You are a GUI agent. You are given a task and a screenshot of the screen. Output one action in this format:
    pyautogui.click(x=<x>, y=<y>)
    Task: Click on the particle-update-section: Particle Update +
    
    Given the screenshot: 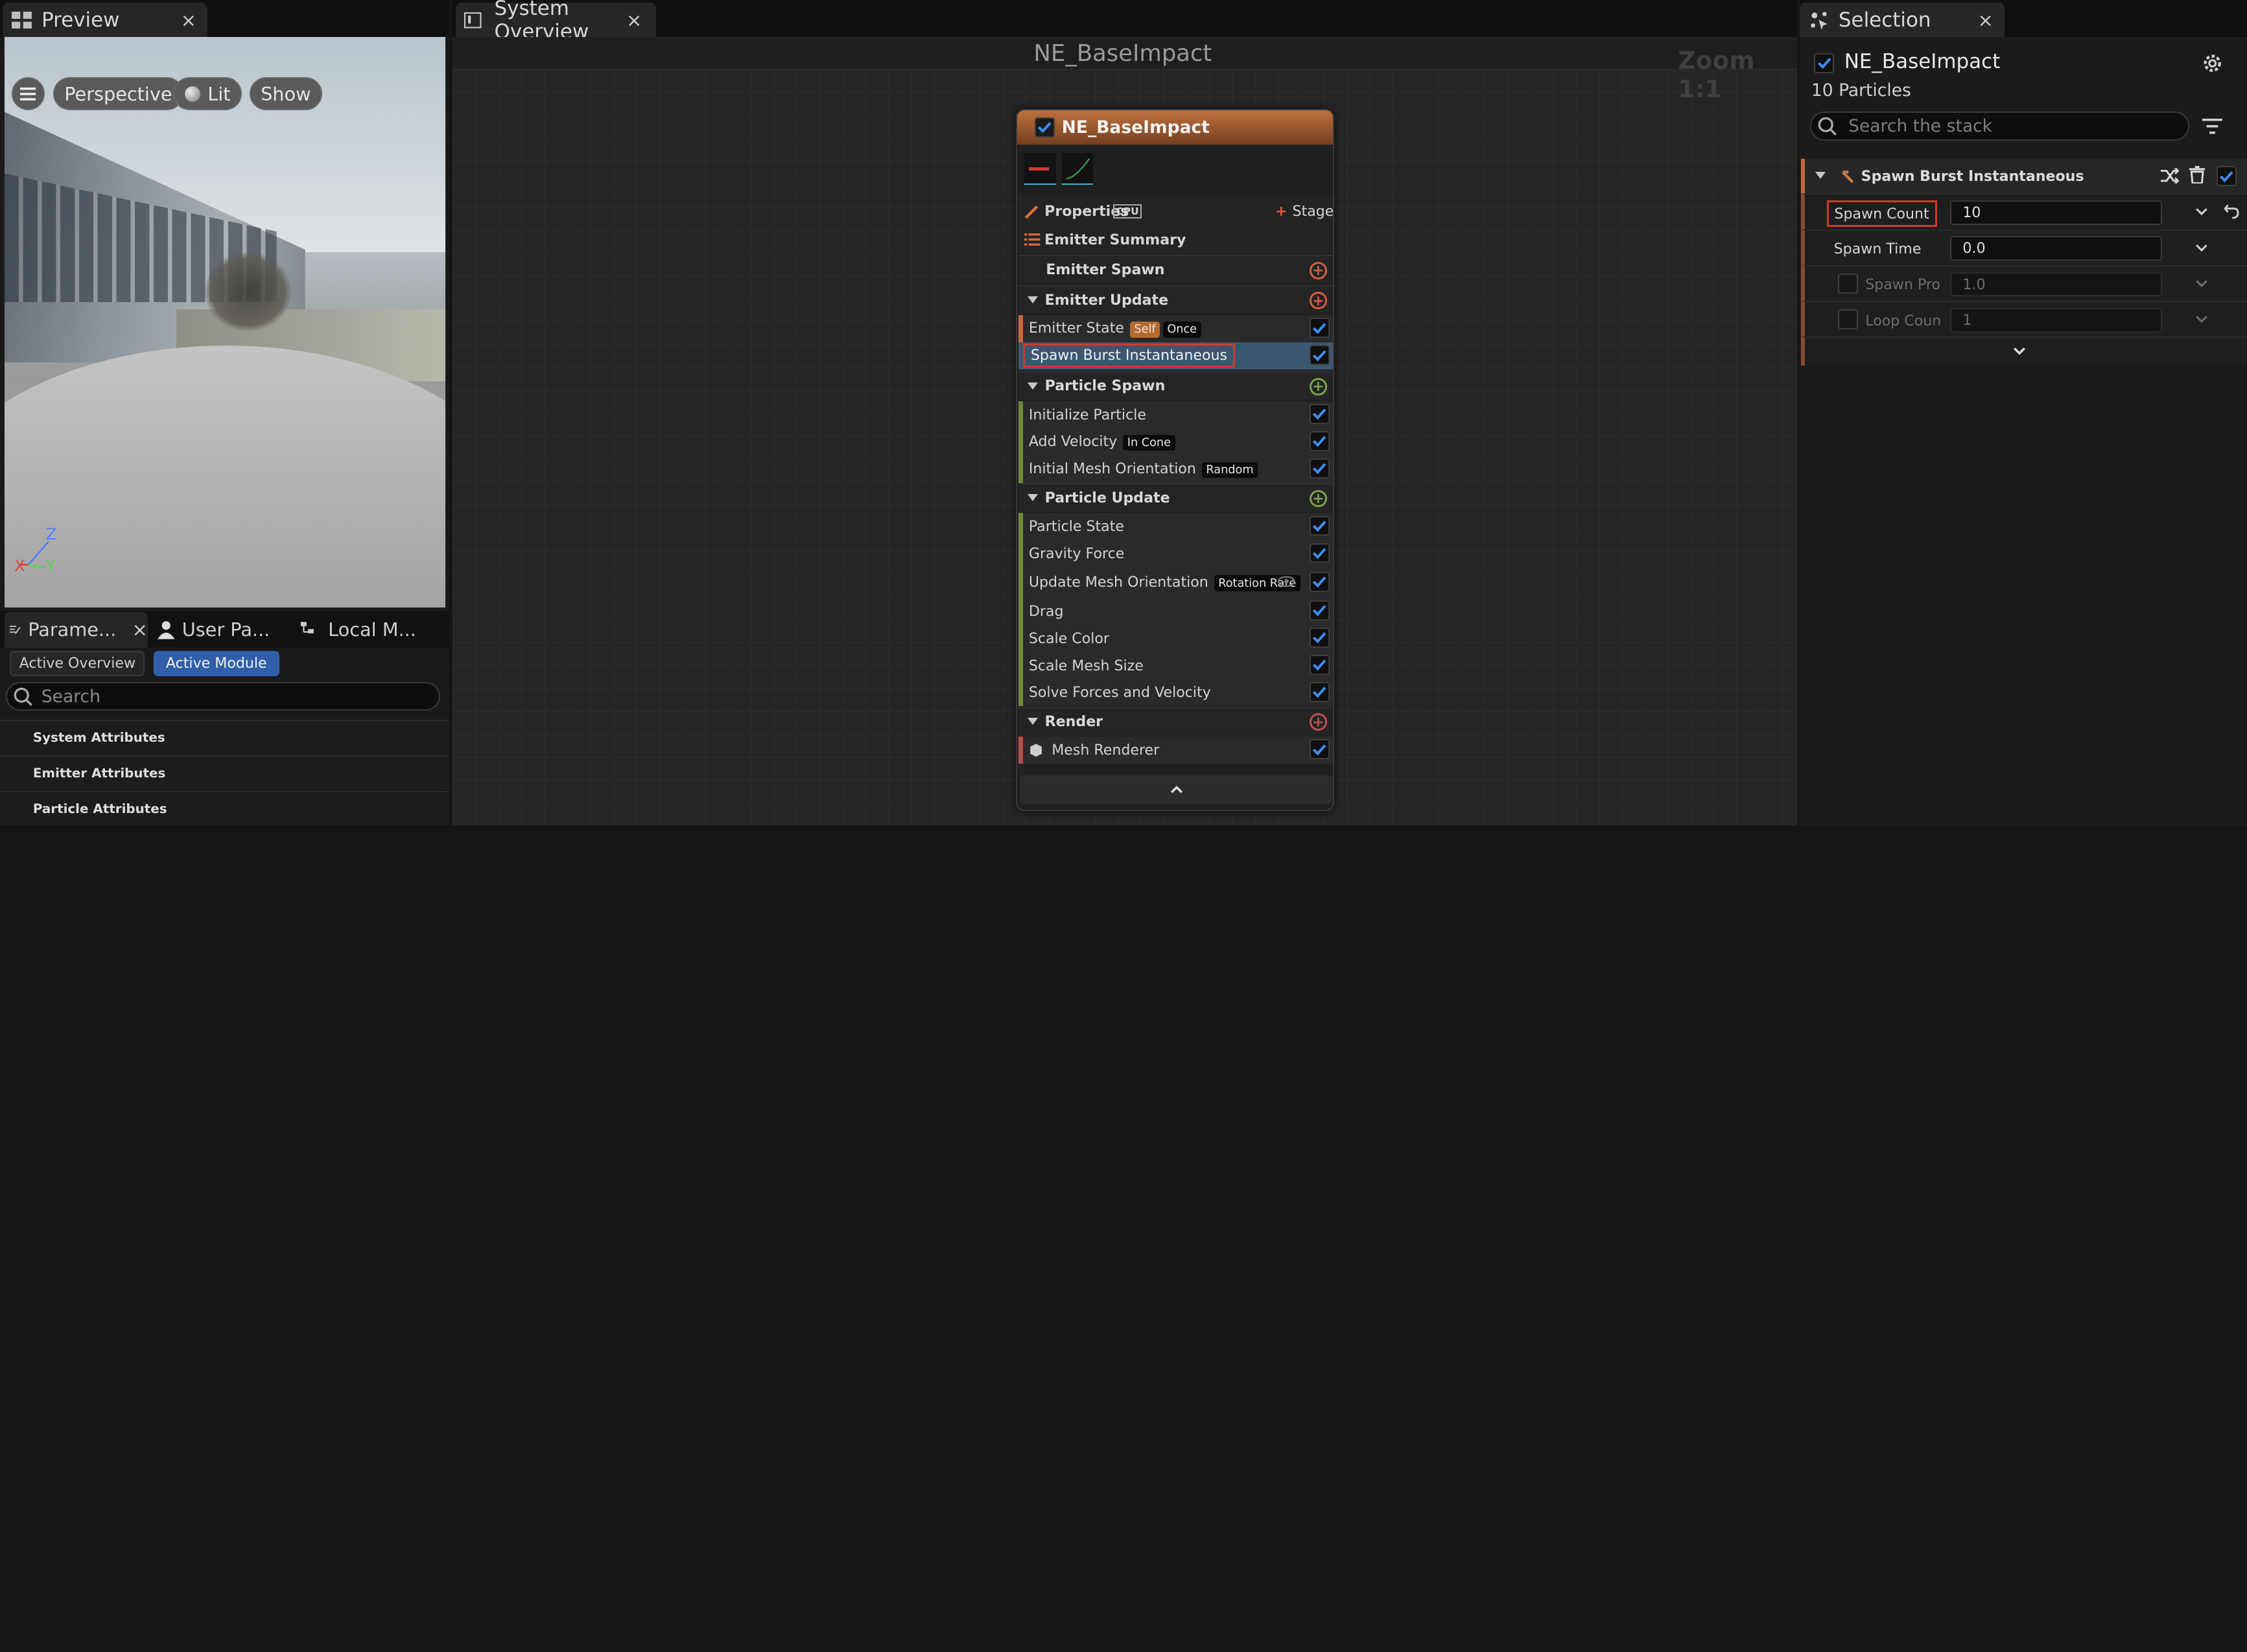 What is the action you would take?
    pyautogui.click(x=1175, y=497)
    